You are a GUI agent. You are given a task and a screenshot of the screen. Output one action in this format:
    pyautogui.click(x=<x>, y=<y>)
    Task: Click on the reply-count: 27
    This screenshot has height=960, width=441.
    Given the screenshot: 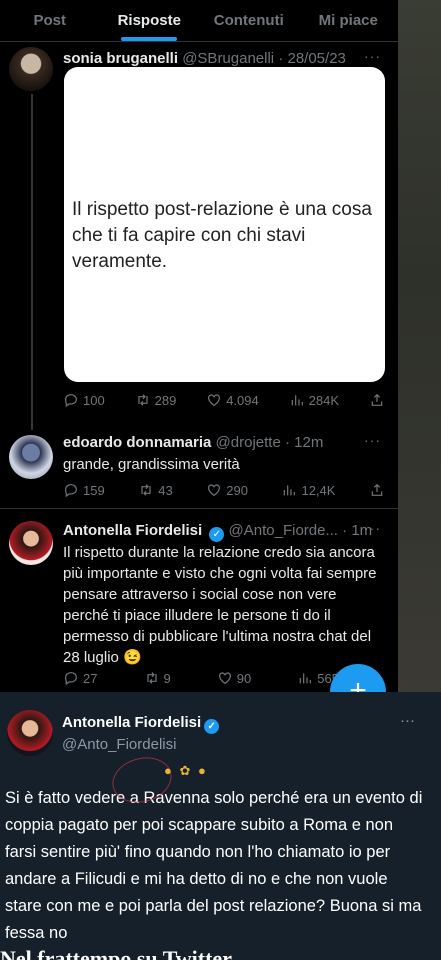 What is the action you would take?
    pyautogui.click(x=90, y=678)
    